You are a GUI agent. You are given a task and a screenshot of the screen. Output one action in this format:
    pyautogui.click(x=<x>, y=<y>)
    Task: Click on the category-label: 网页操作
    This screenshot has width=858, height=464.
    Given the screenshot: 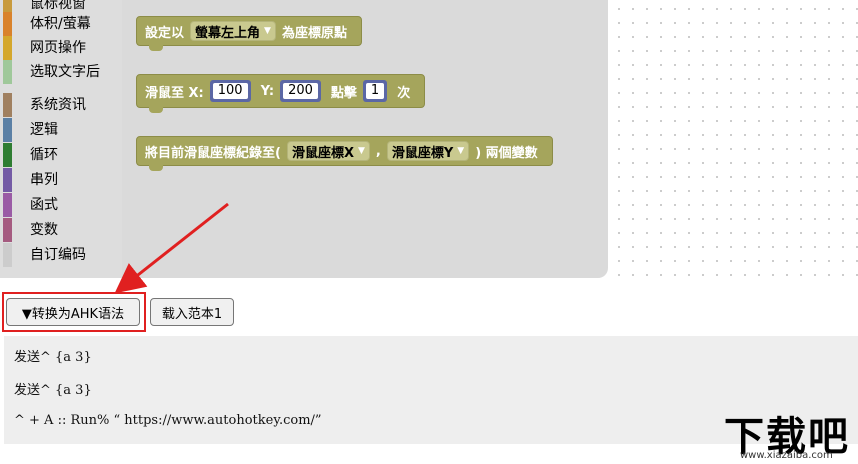 What is the action you would take?
    pyautogui.click(x=58, y=48)
    